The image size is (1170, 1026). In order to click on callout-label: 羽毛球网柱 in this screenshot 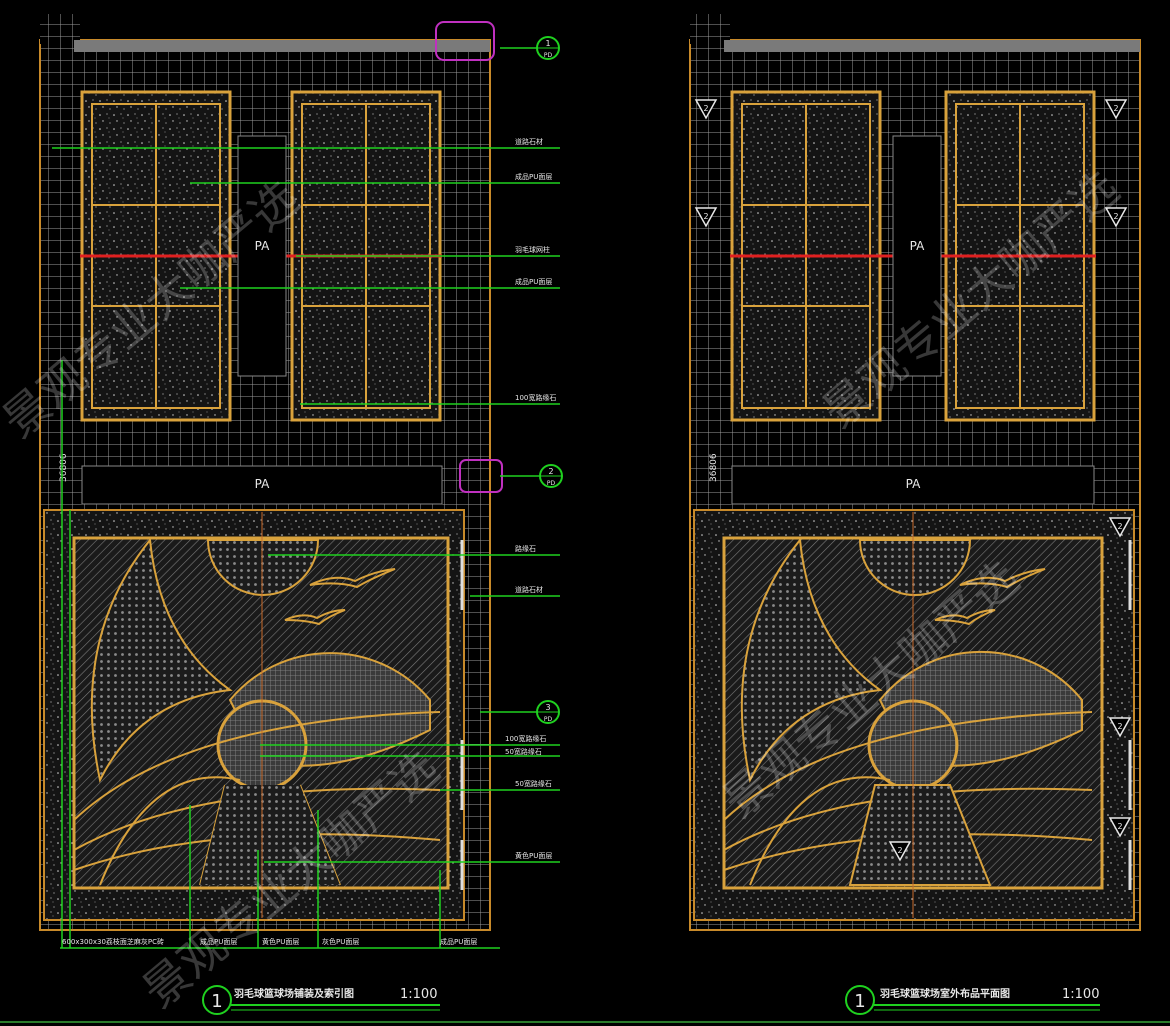, I will do `click(532, 249)`.